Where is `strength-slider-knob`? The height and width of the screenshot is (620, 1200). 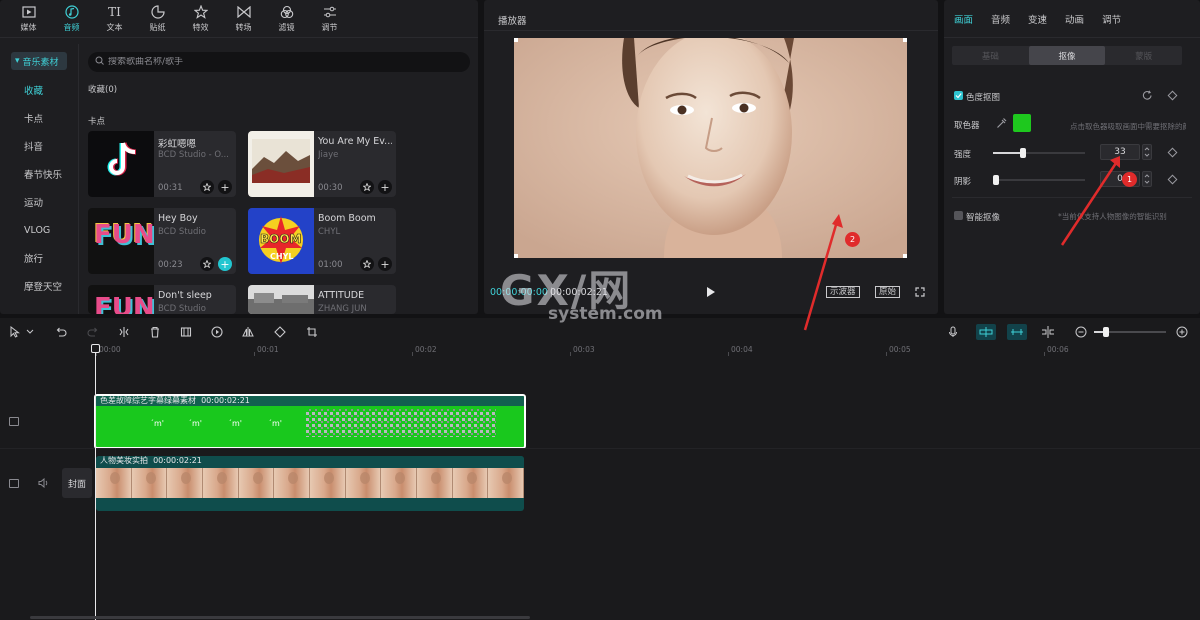
strength-slider-knob is located at coordinates (1023, 153).